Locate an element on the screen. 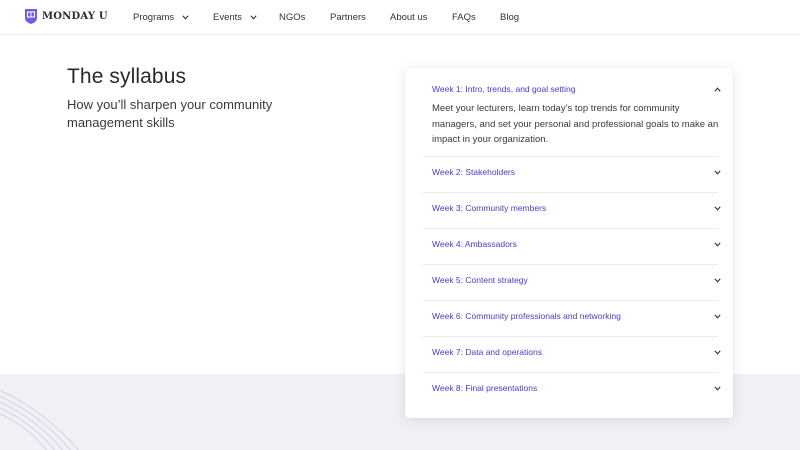 The image size is (800, 450). nav-partners: Partners is located at coordinates (348, 17).